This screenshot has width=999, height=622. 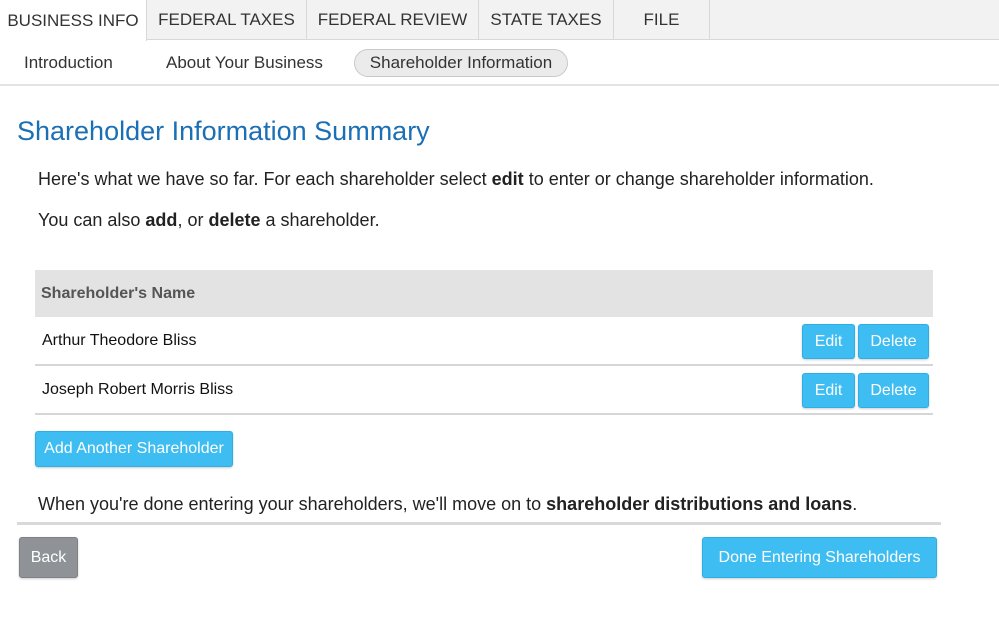 I want to click on back-button: Back, so click(x=48, y=557).